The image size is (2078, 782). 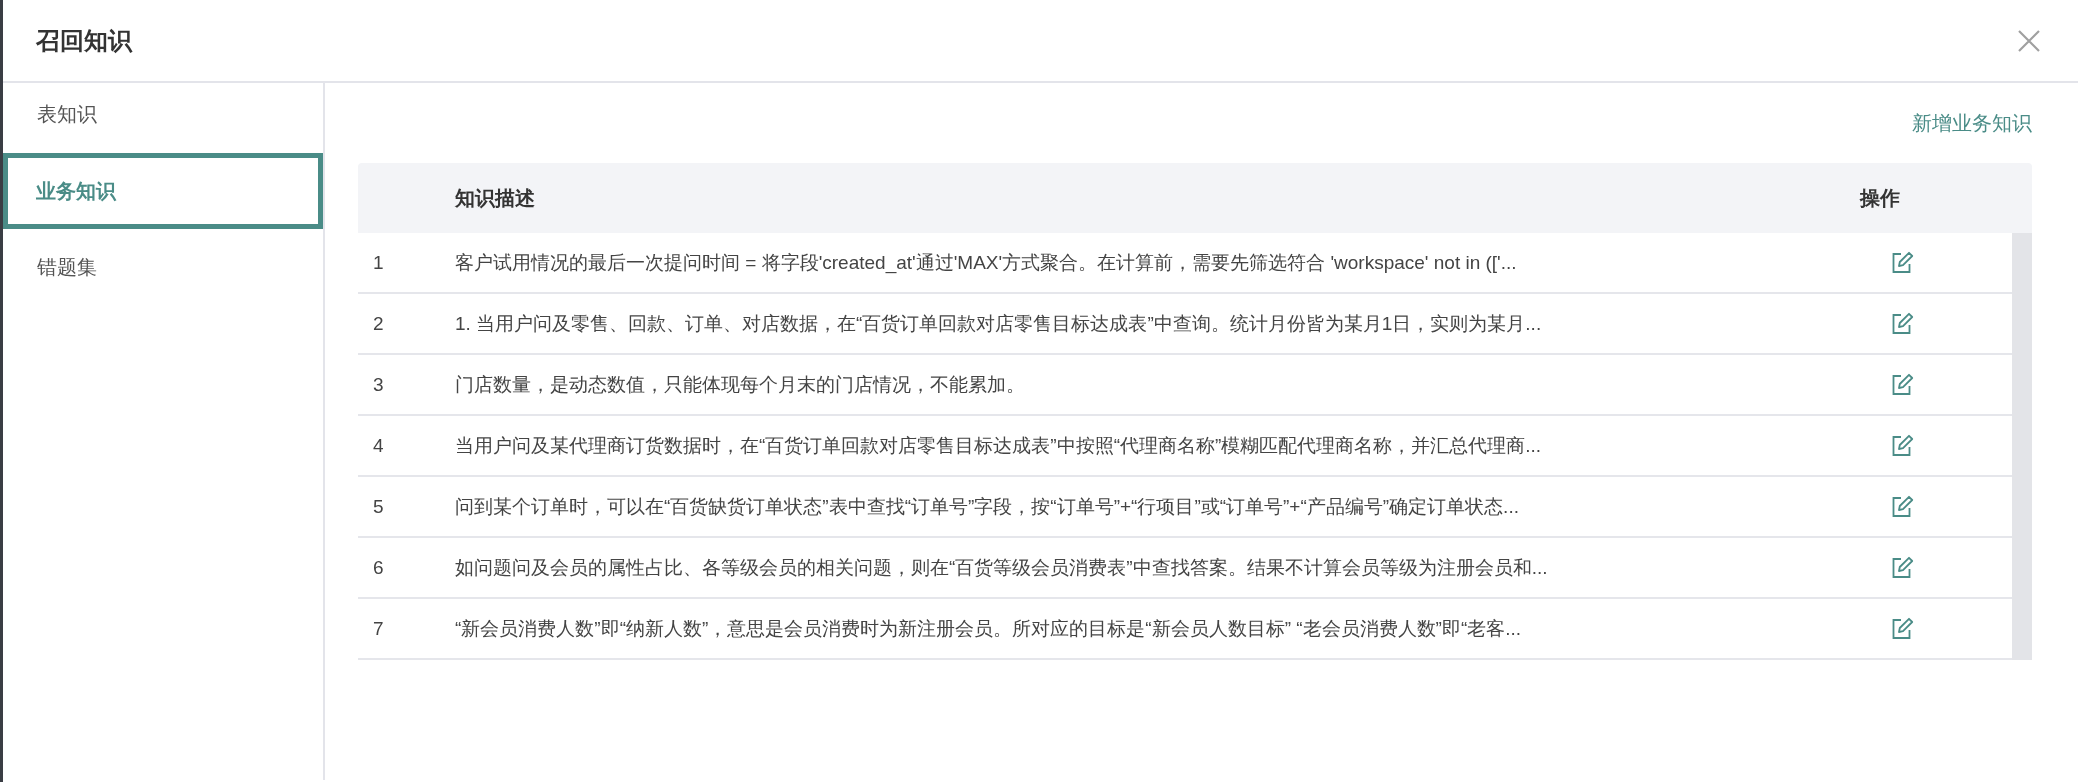 What do you see at coordinates (1972, 123) in the screenshot?
I see `add-knowledge-link: 新增业务知识` at bounding box center [1972, 123].